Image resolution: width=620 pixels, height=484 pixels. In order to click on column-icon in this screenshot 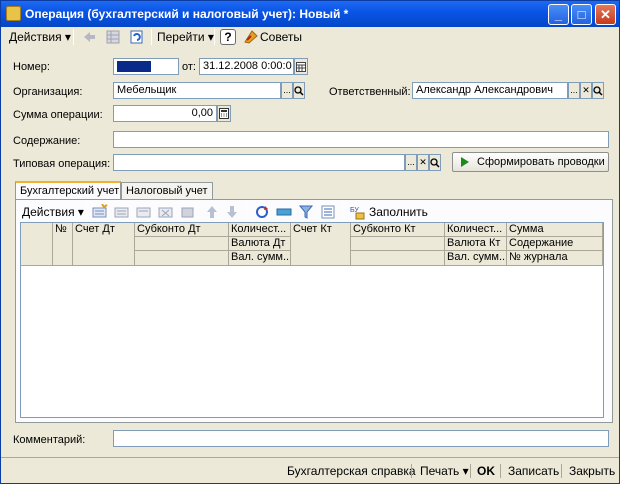, I will do `click(284, 212)`.